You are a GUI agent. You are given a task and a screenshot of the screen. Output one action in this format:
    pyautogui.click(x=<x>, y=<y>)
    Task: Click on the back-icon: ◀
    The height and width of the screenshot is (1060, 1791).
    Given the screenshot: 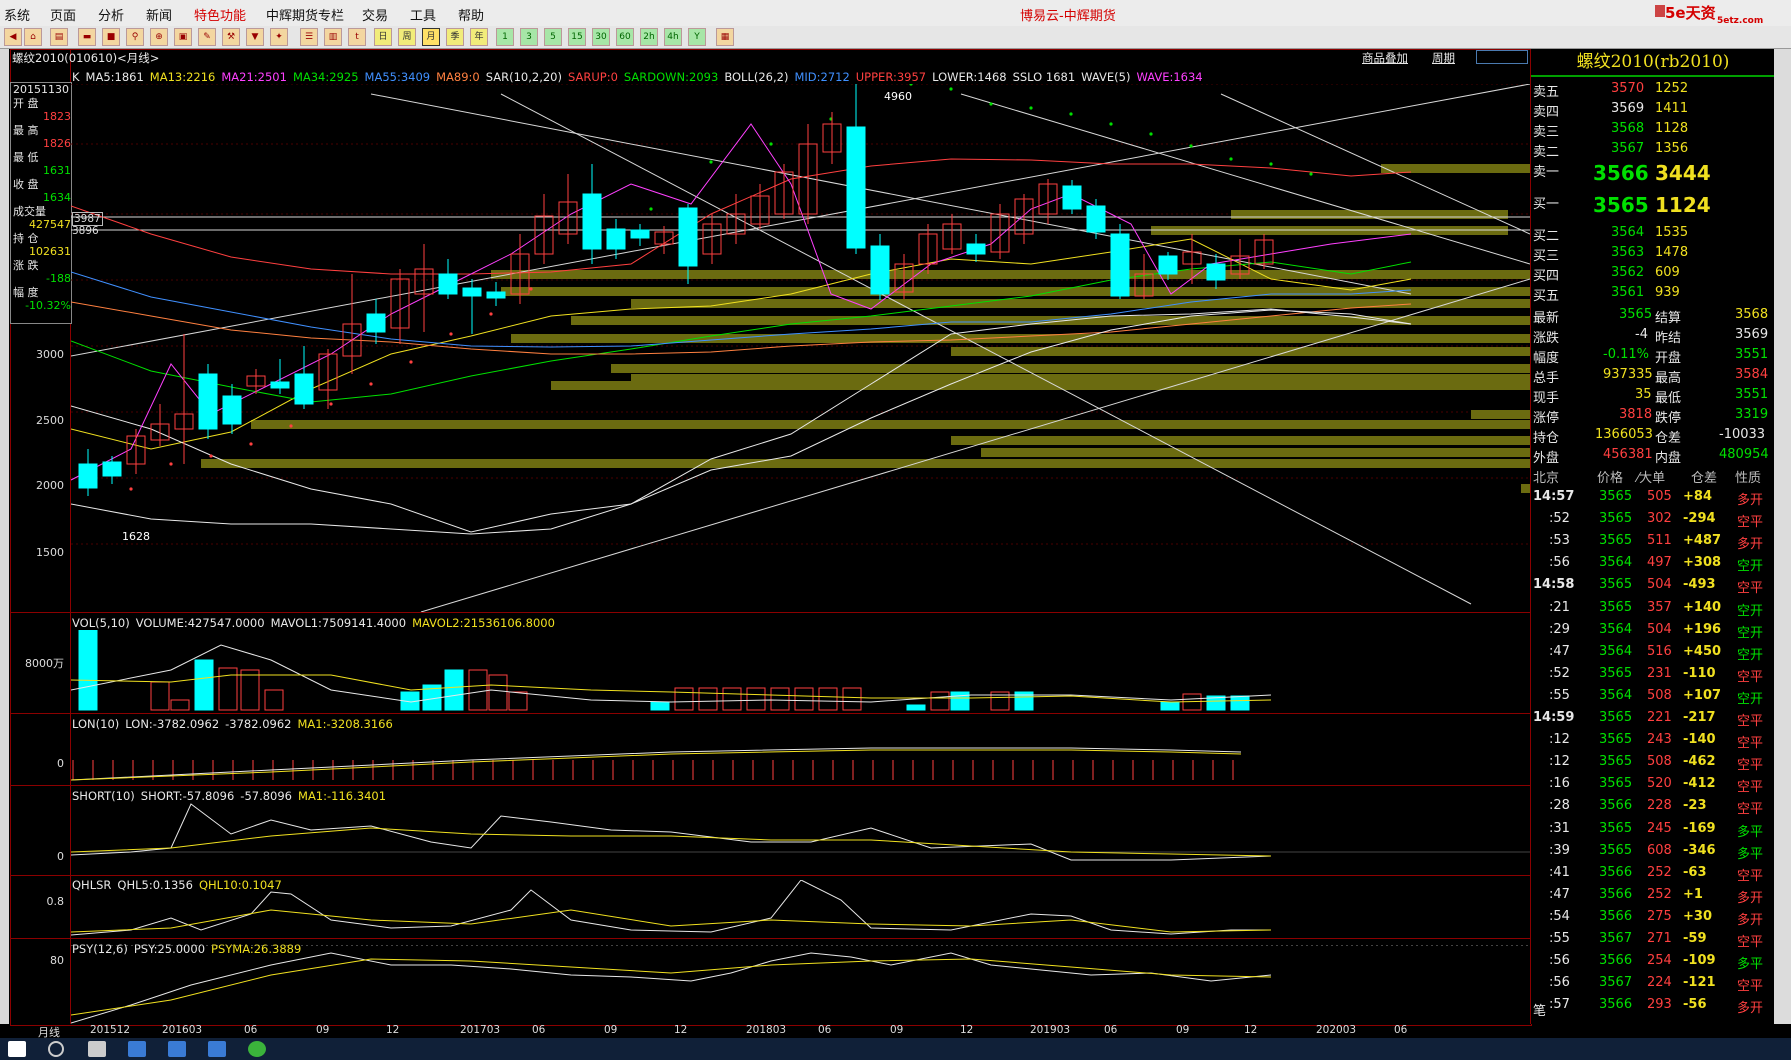 What is the action you would take?
    pyautogui.click(x=13, y=37)
    